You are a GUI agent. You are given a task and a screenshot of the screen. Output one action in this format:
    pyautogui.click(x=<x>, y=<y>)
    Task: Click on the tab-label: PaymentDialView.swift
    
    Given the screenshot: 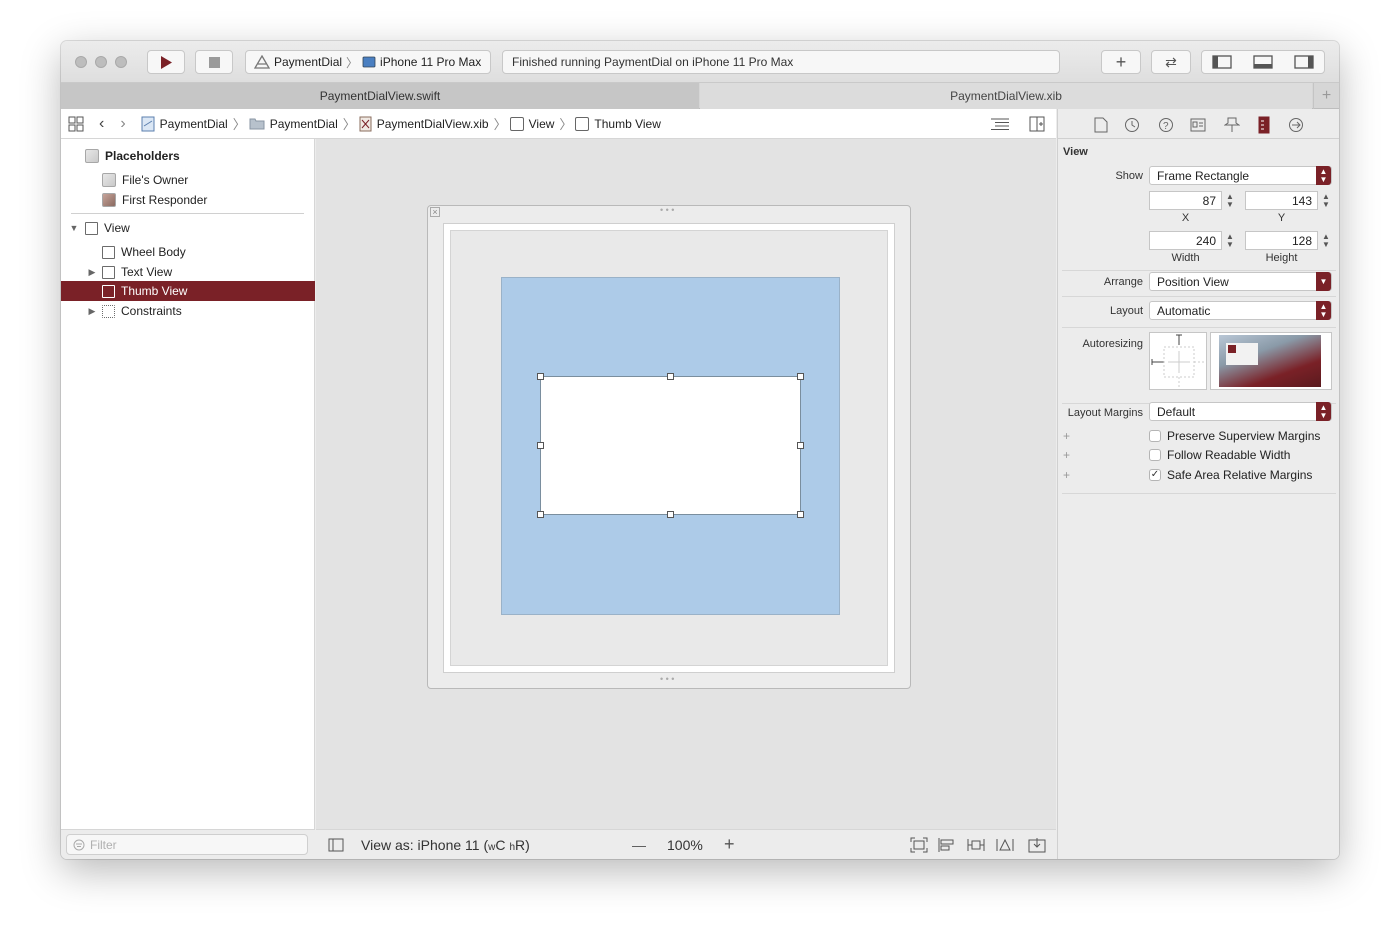 What is the action you would take?
    pyautogui.click(x=380, y=96)
    